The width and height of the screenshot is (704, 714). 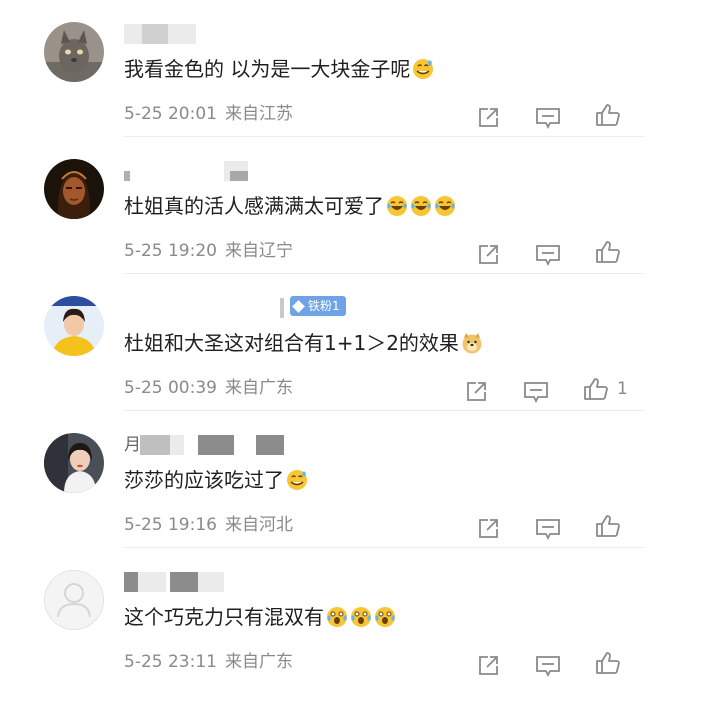 I want to click on dark-portrait-avatar, so click(x=74, y=189).